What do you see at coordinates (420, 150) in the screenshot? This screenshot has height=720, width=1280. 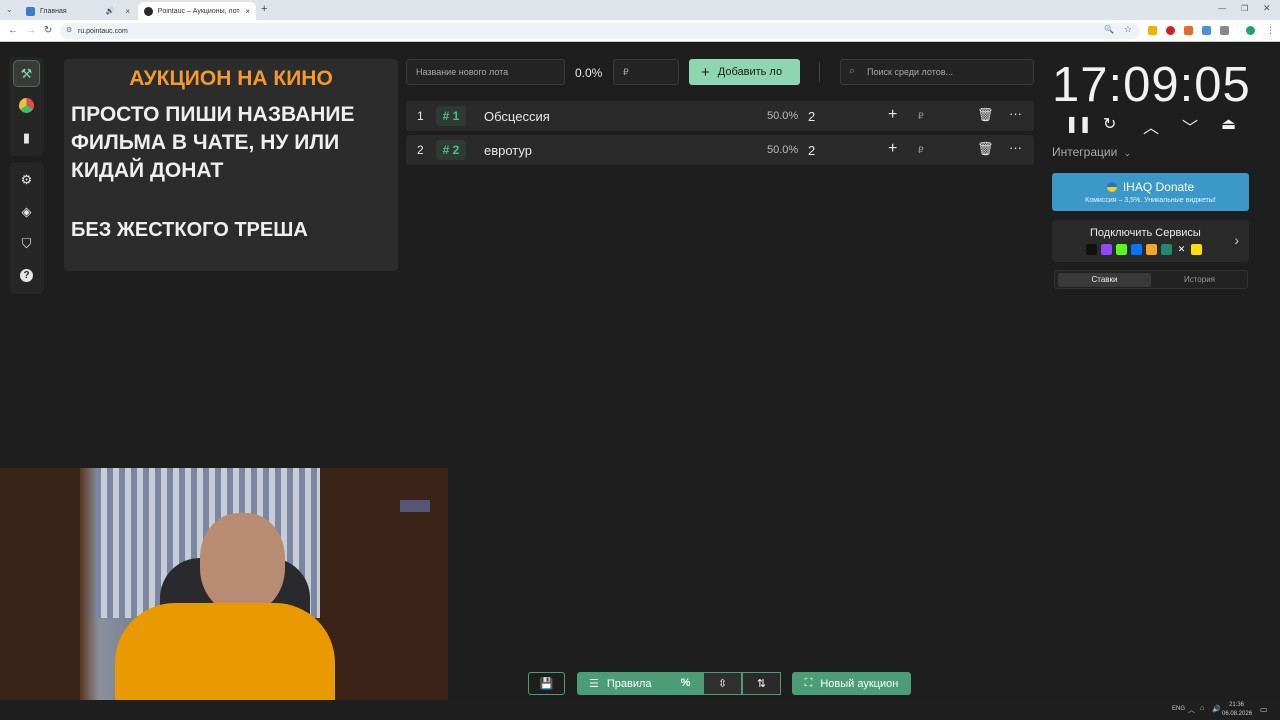 I see `lot-index: 2` at bounding box center [420, 150].